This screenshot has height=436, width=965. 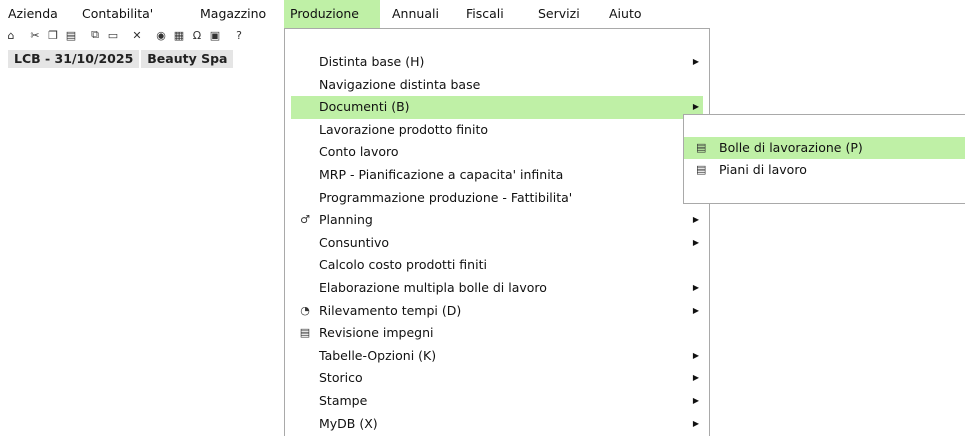 What do you see at coordinates (11, 35) in the screenshot?
I see `home-icon: ⌂` at bounding box center [11, 35].